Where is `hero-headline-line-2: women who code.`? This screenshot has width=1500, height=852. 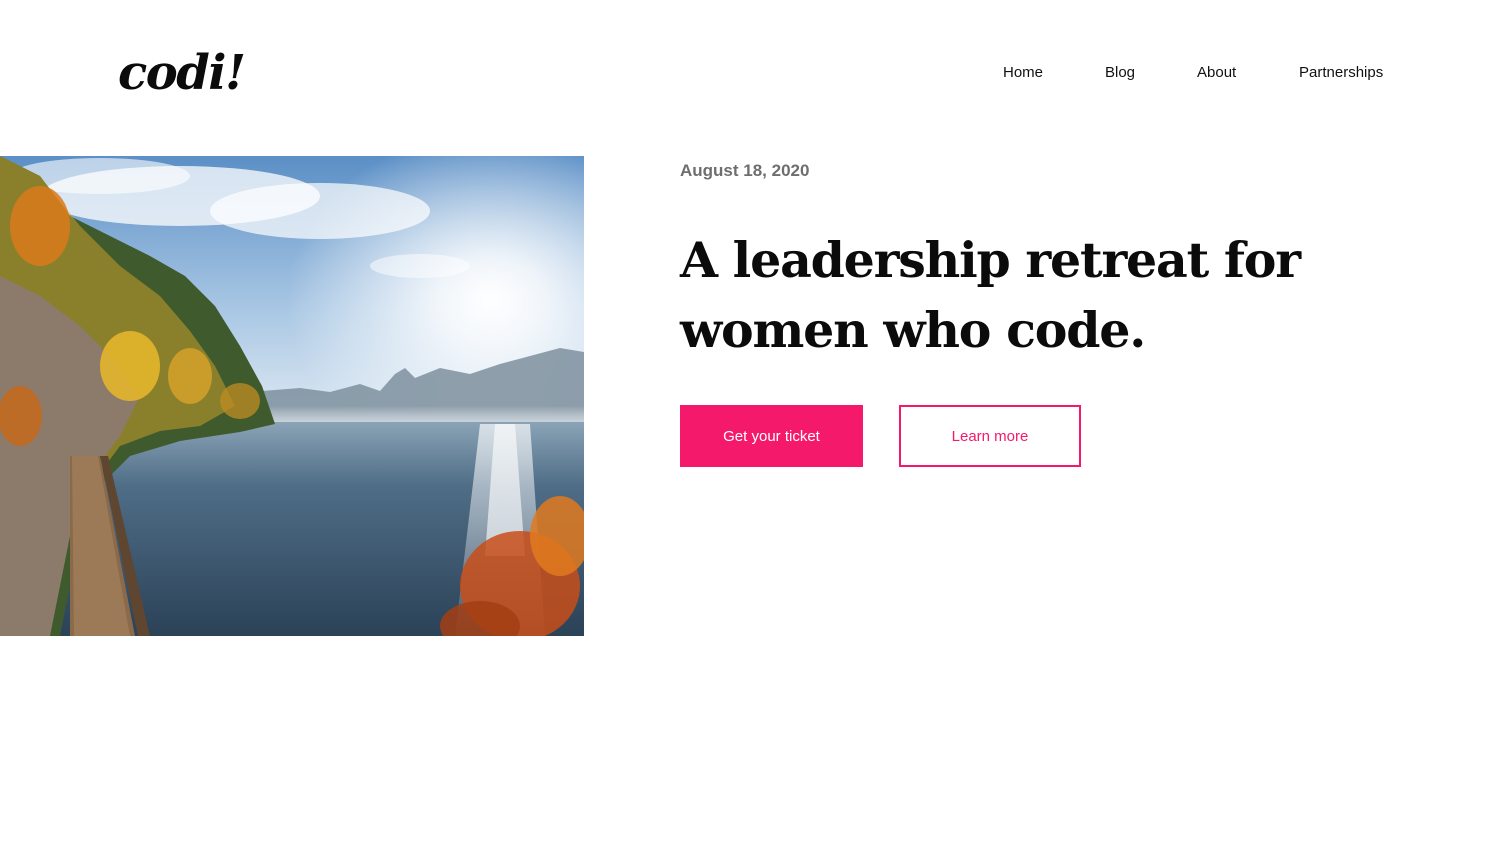 hero-headline-line-2: women who code. is located at coordinates (913, 330).